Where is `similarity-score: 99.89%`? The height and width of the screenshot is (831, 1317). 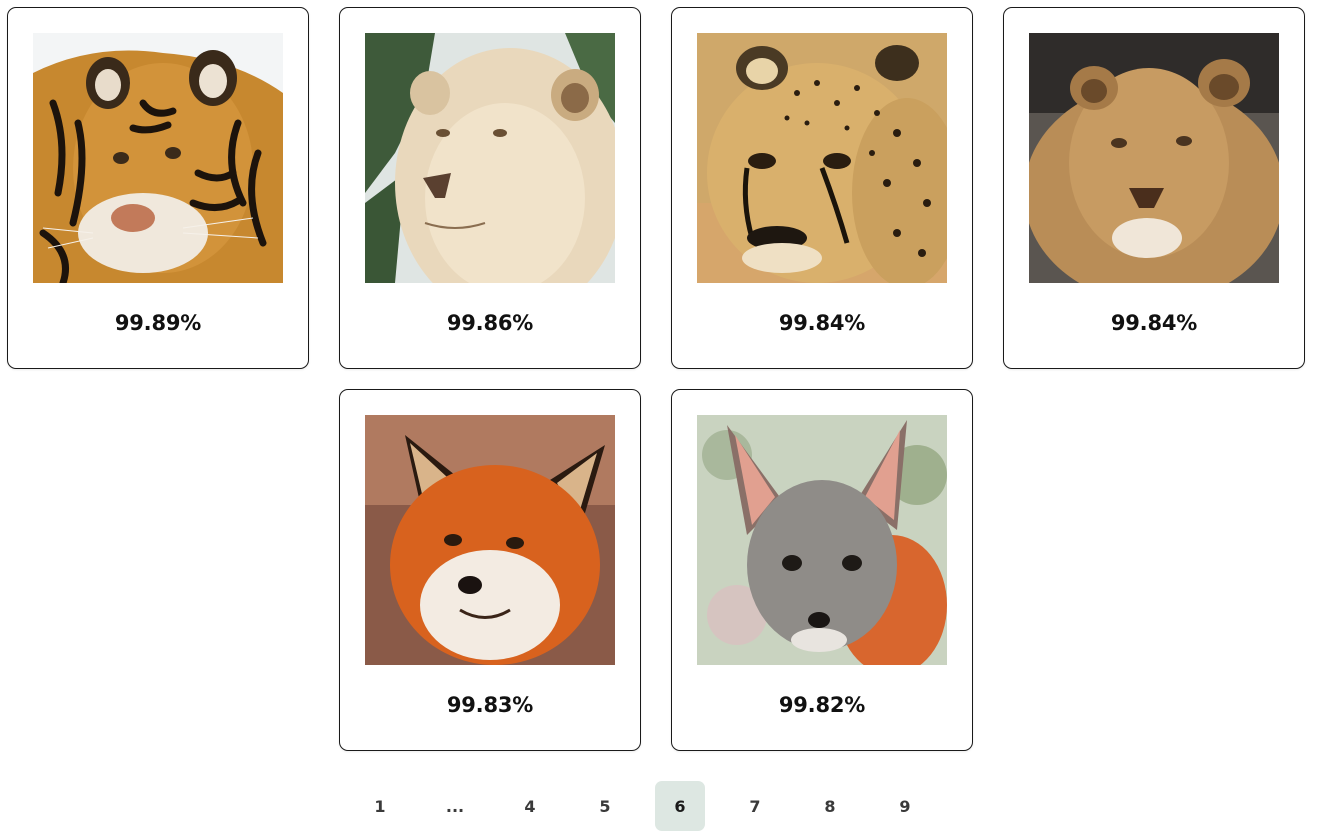
similarity-score: 99.89% is located at coordinates (158, 323).